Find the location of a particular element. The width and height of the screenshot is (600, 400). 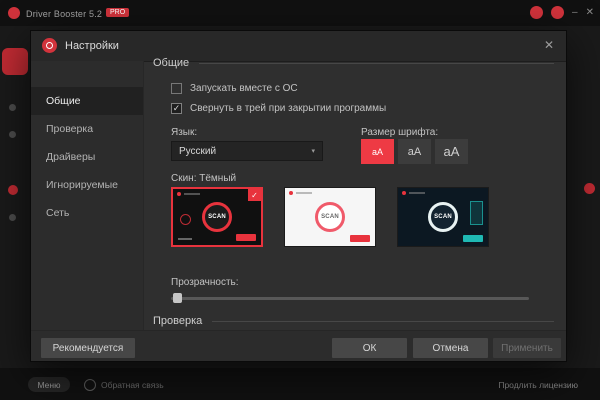

mini-gauge-icon is located at coordinates (185, 219).